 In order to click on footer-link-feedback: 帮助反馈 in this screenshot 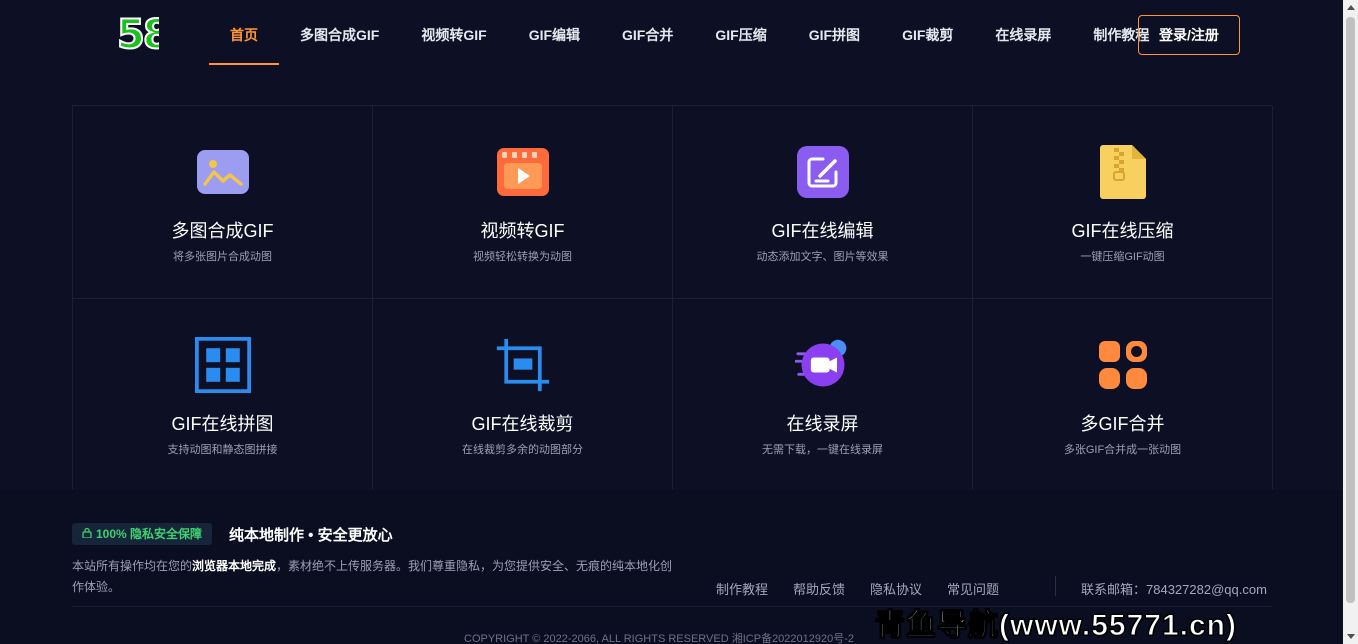, I will do `click(819, 588)`.